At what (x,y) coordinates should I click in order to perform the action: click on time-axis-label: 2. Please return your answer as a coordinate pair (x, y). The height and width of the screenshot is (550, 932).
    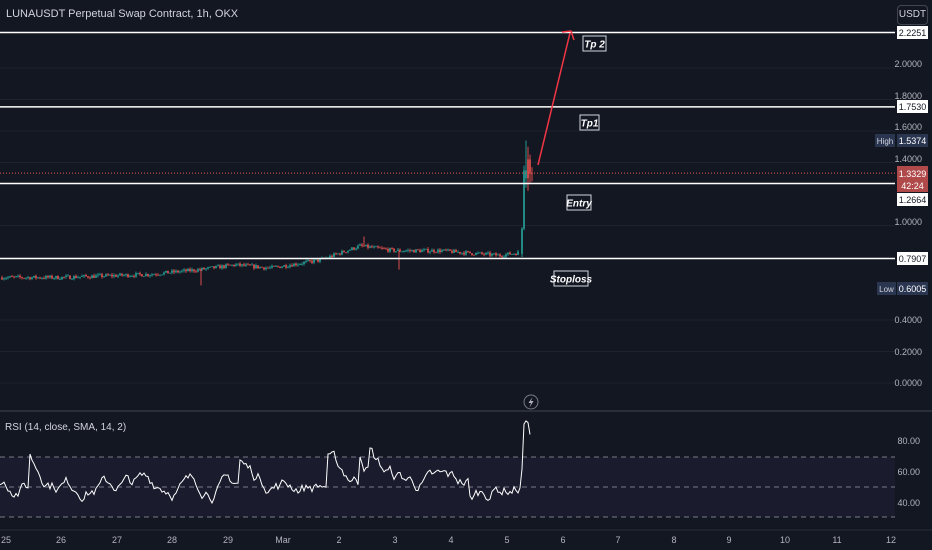
    Looking at the image, I should click on (338, 540).